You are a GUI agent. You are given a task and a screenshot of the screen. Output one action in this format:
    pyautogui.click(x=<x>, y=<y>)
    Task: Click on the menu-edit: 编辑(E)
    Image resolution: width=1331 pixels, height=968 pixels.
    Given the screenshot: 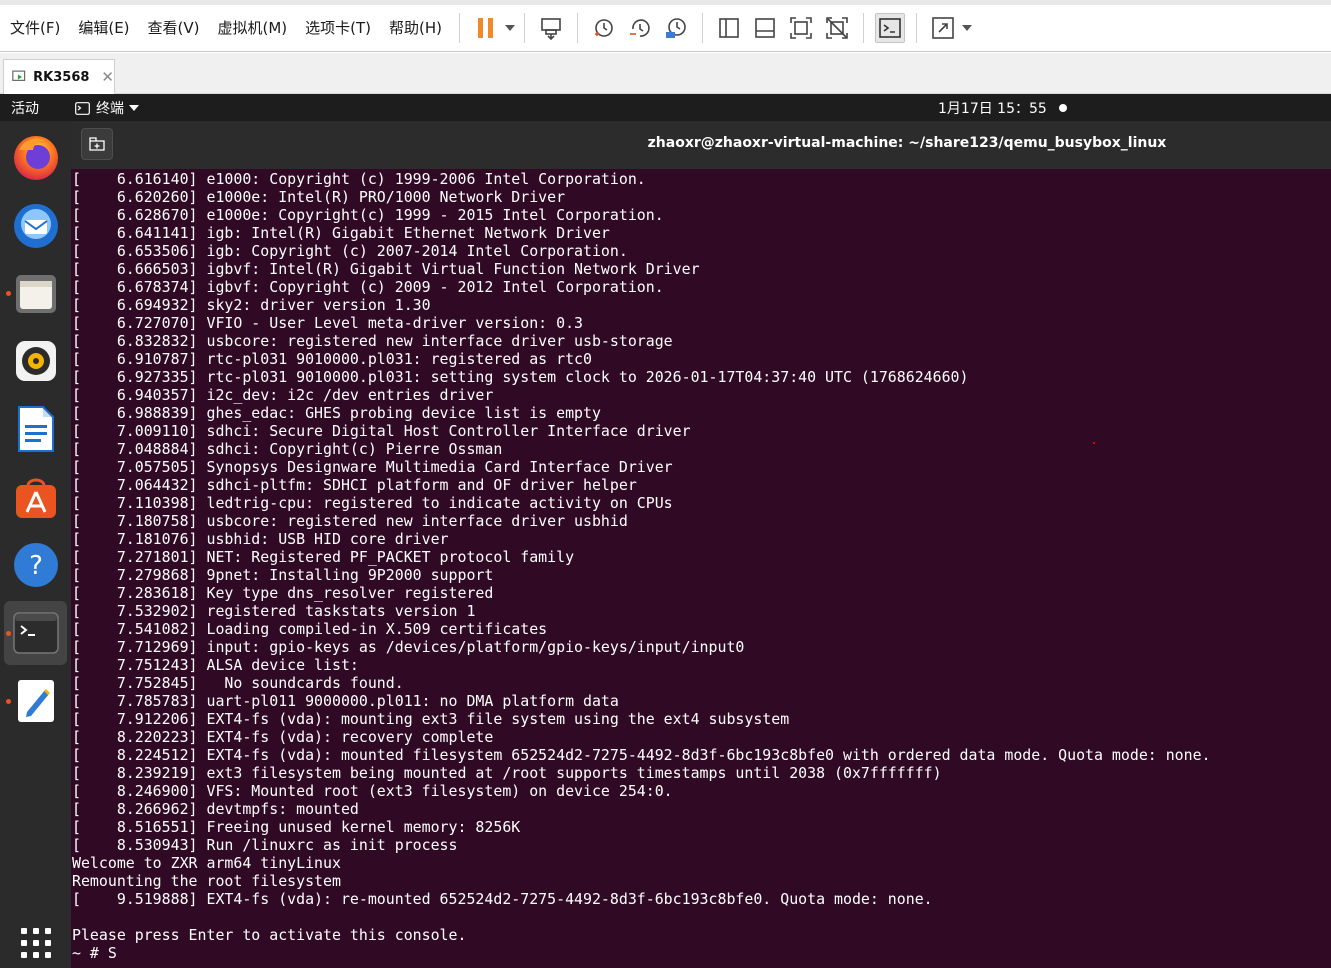 What is the action you would take?
    pyautogui.click(x=103, y=28)
    